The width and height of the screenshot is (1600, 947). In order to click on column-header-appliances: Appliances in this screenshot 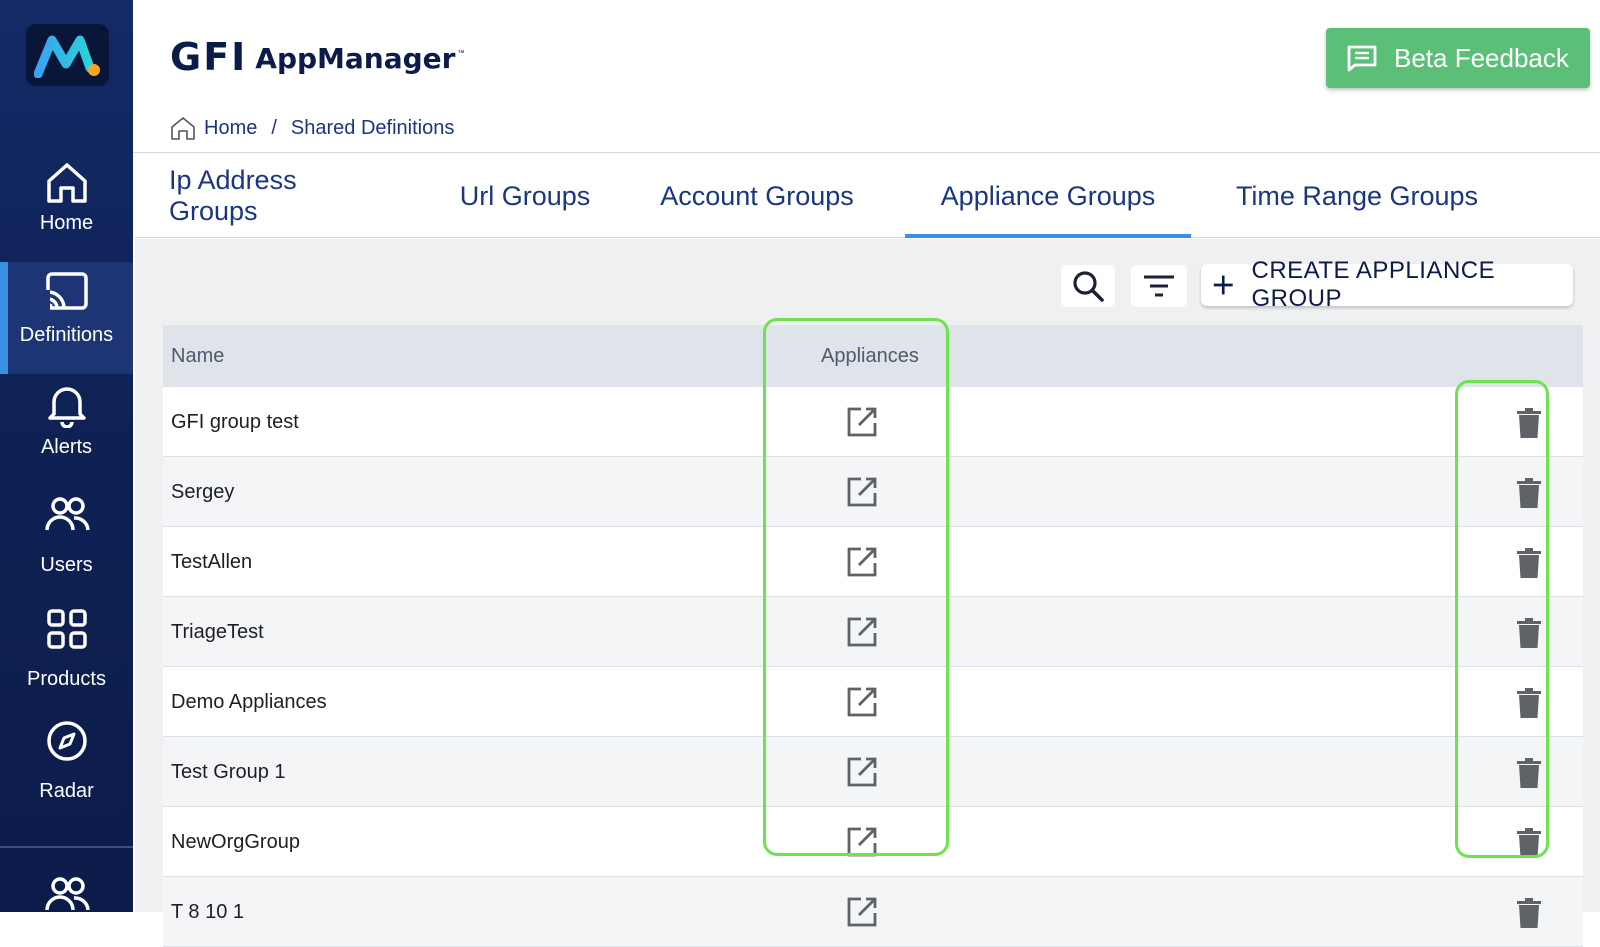, I will do `click(870, 355)`.